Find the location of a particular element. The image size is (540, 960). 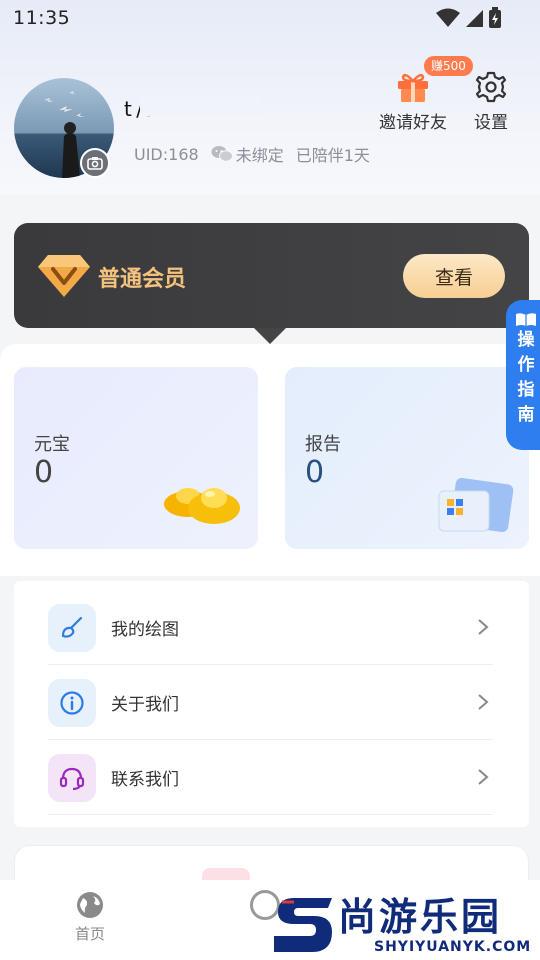

membership-card: 普通会员 查看 is located at coordinates (271, 275).